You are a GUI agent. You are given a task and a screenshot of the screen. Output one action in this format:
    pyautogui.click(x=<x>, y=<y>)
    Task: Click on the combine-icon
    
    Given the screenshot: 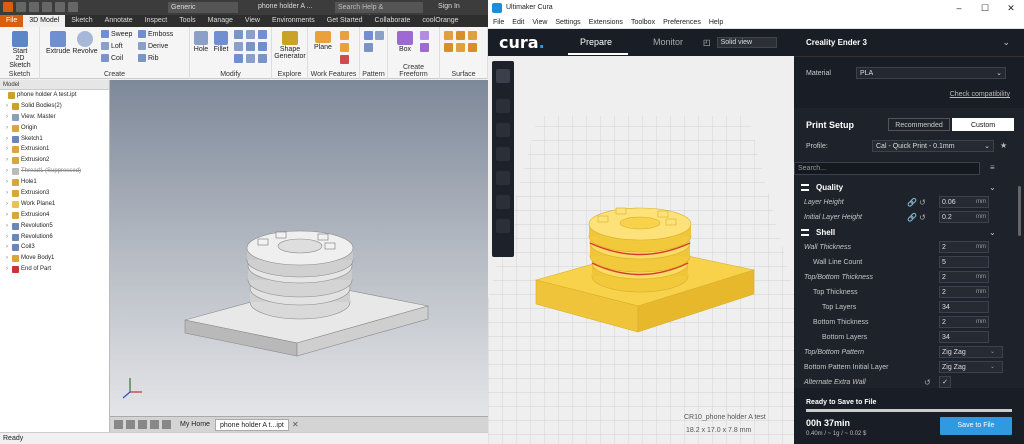 What is the action you would take?
    pyautogui.click(x=262, y=46)
    